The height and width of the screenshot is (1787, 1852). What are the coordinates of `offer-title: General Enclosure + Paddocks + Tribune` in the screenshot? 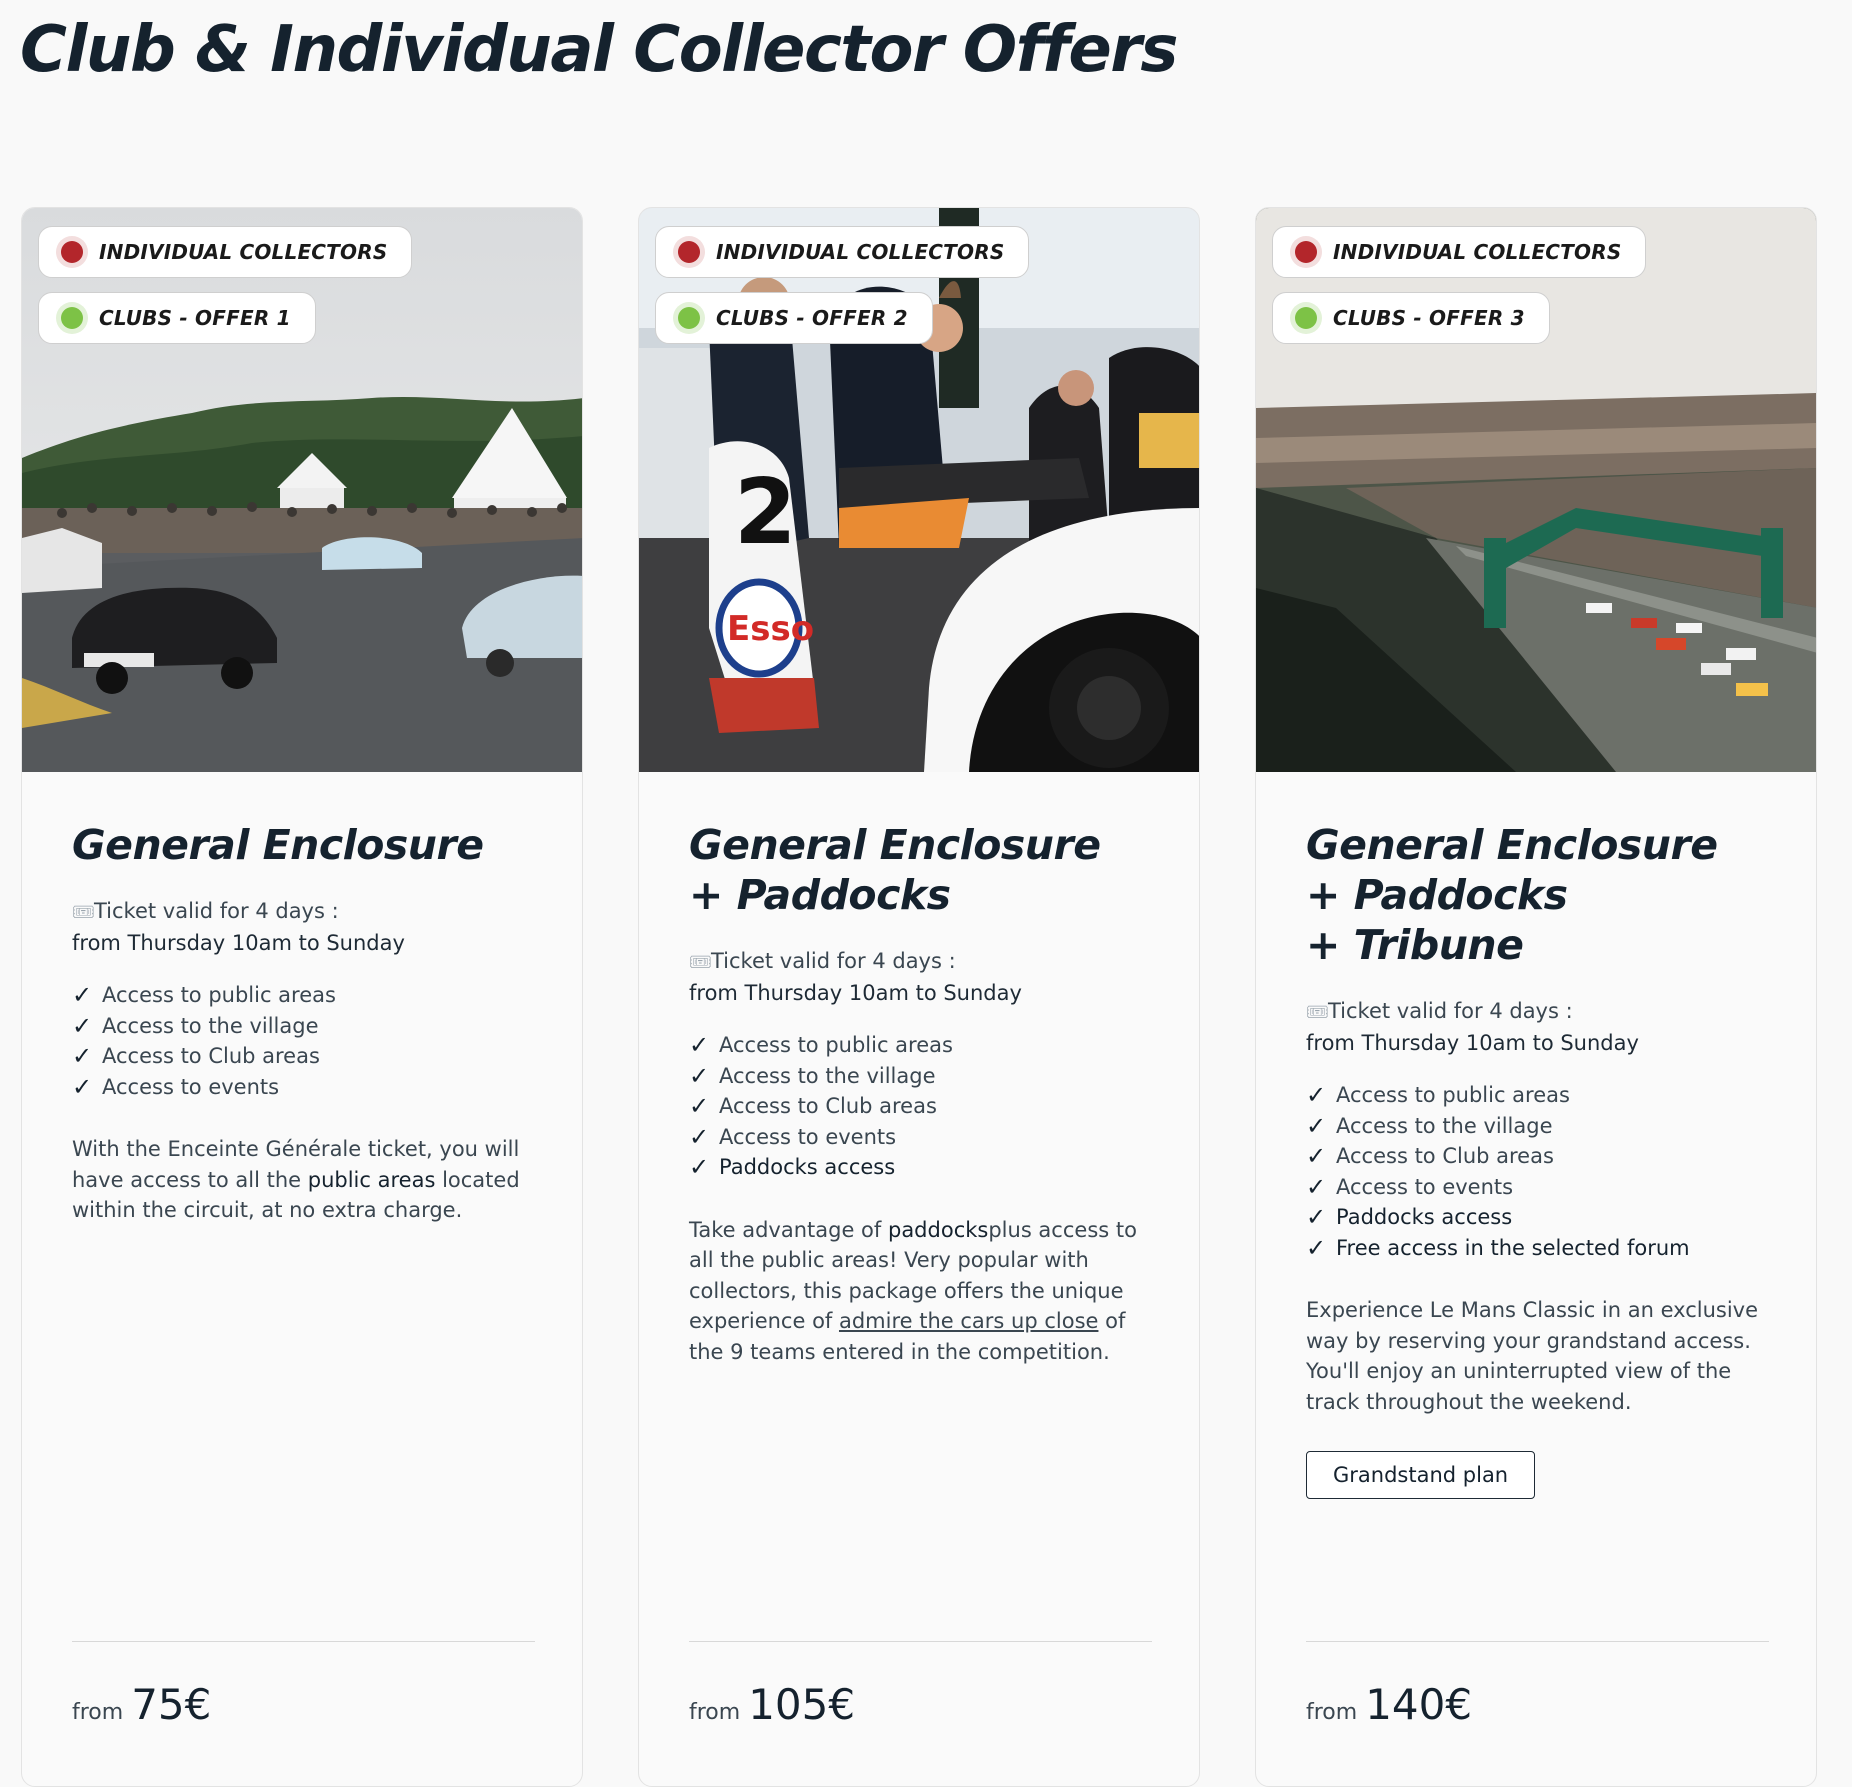 It's located at (1541, 895).